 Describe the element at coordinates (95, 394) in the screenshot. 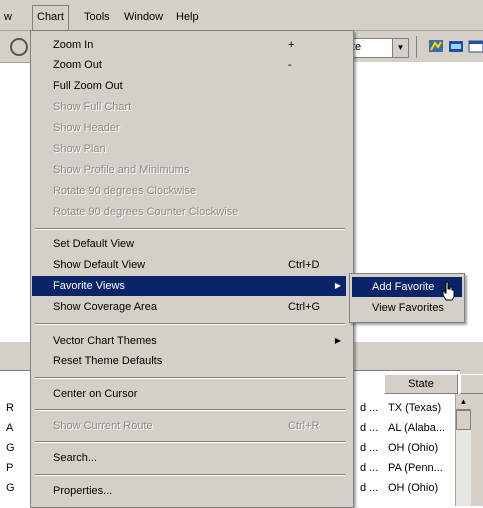

I see `menu-item-label: Center on Cursor` at that location.